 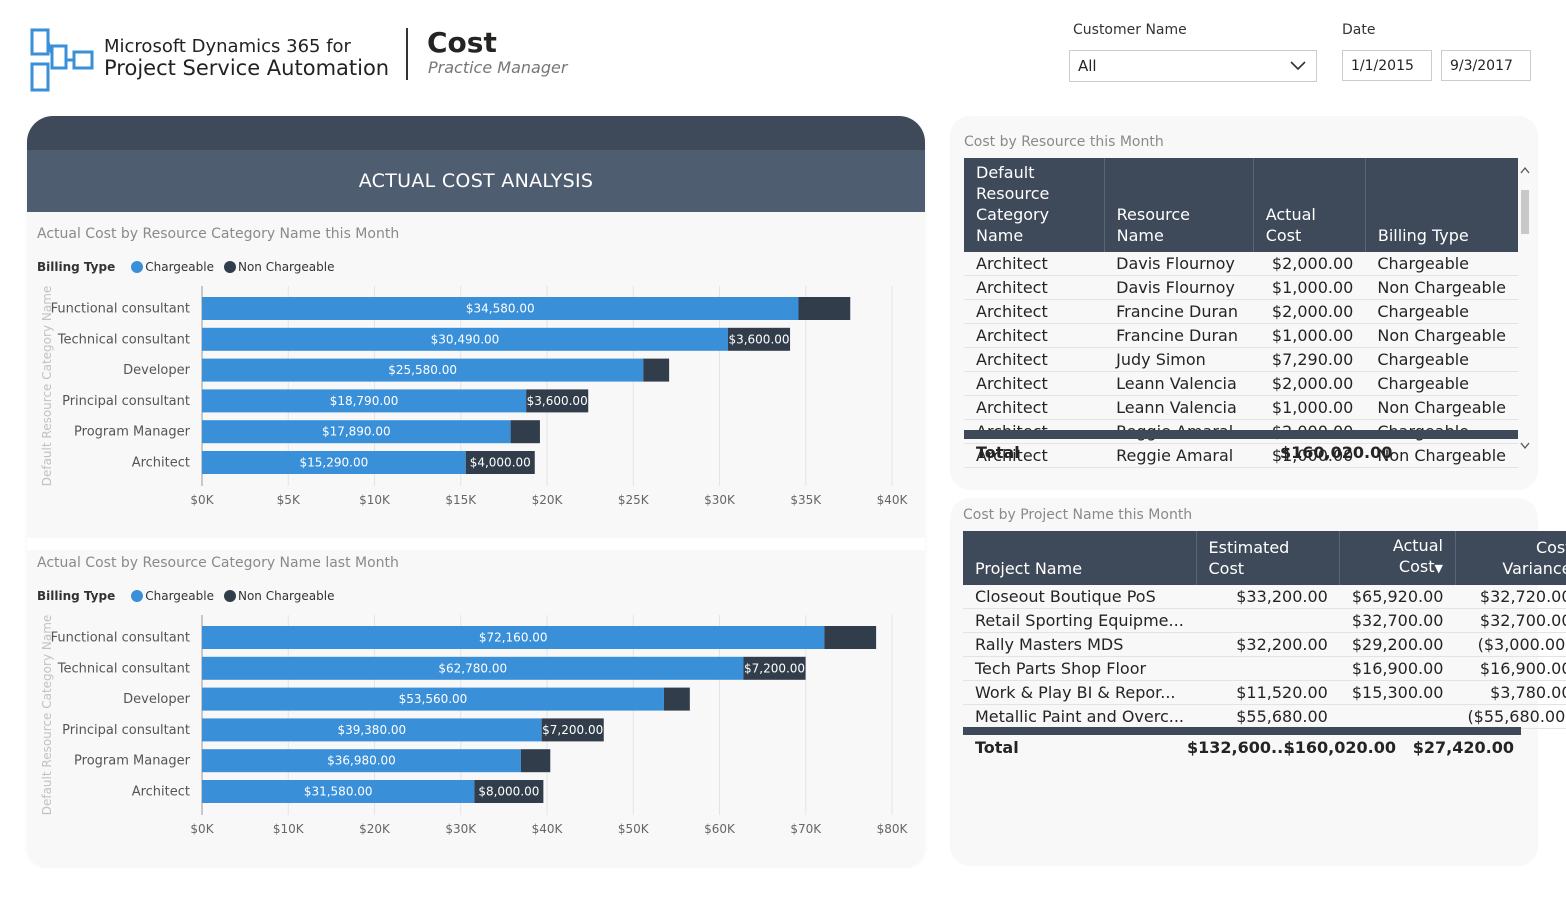 I want to click on col-header-cost-variance: Cost Variance, so click(x=1510, y=558).